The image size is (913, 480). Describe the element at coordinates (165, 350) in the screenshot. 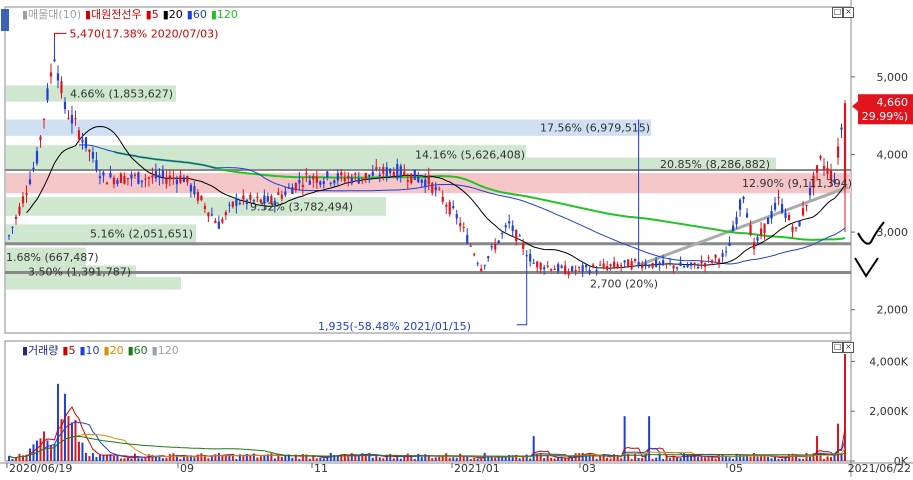

I see `vol-legend-item-5: ▮120` at that location.